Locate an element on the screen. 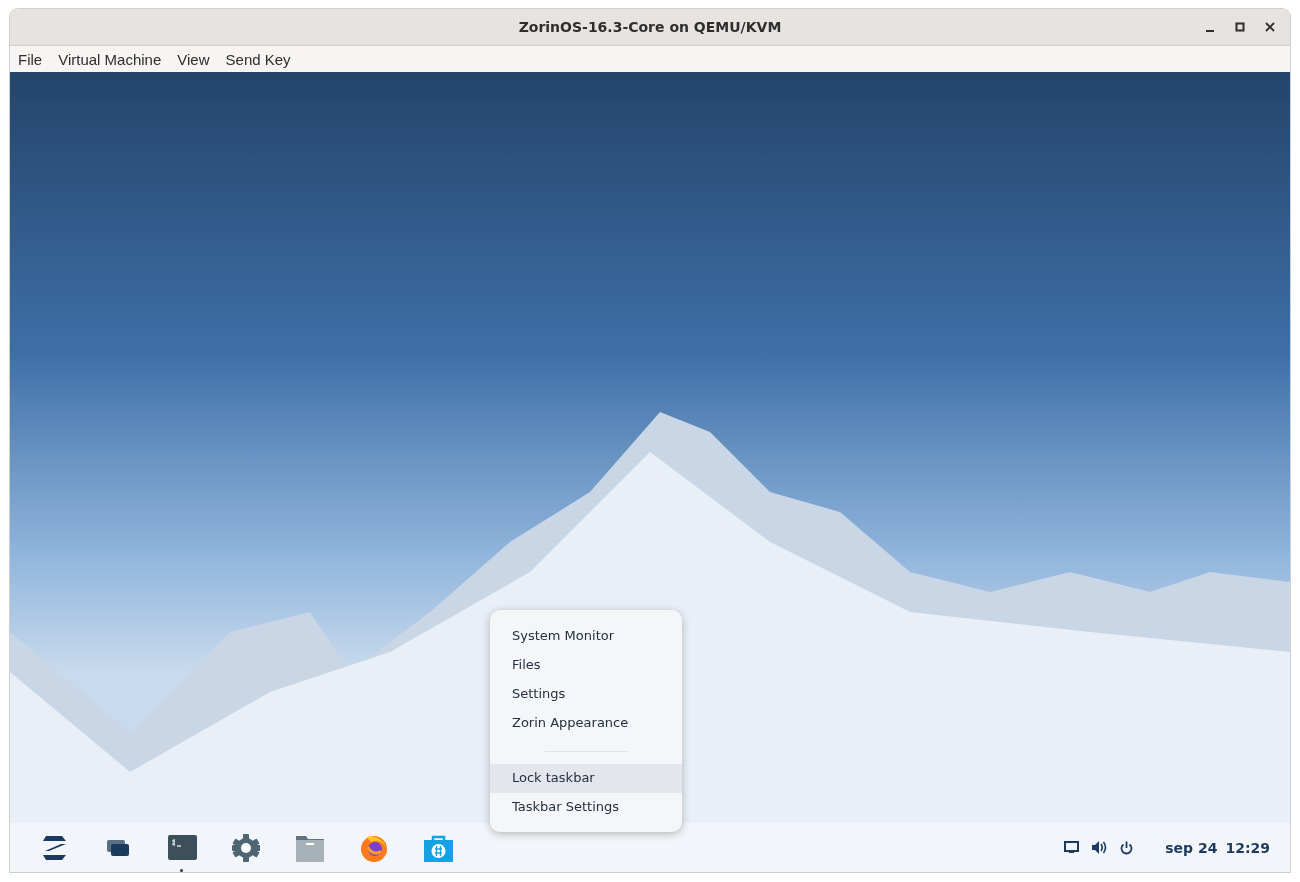 The width and height of the screenshot is (1300, 882). zorin-logo-icon is located at coordinates (54, 847).